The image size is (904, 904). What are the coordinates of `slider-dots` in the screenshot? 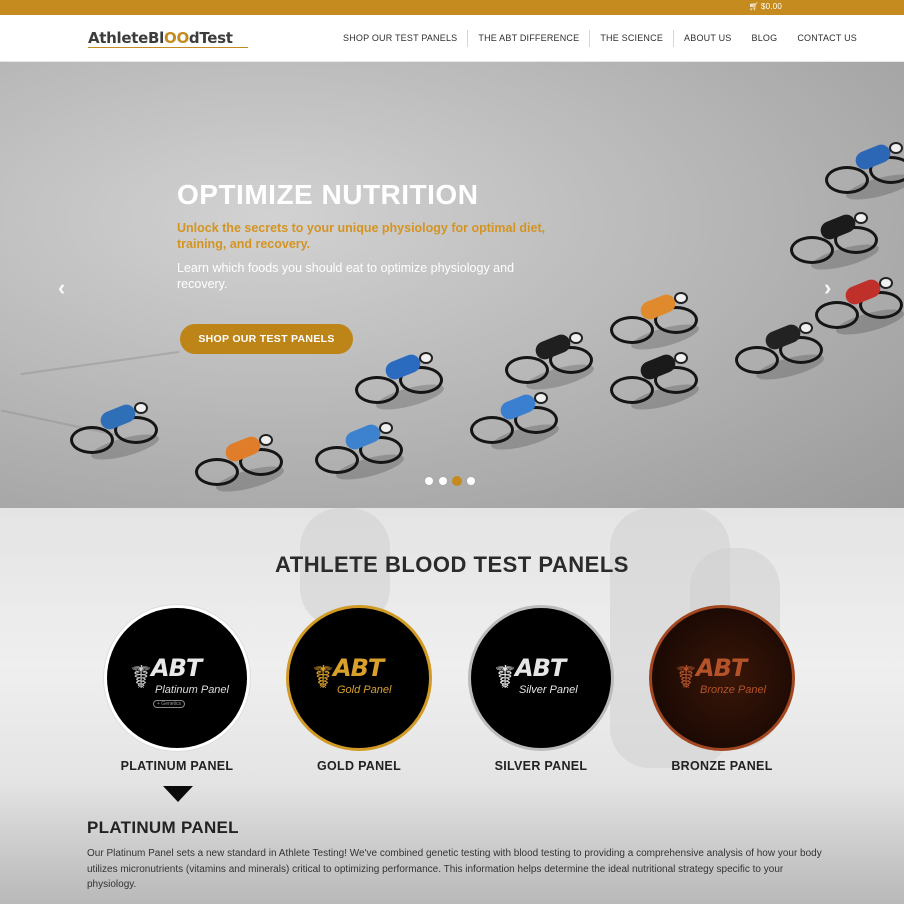 It's located at (450, 481).